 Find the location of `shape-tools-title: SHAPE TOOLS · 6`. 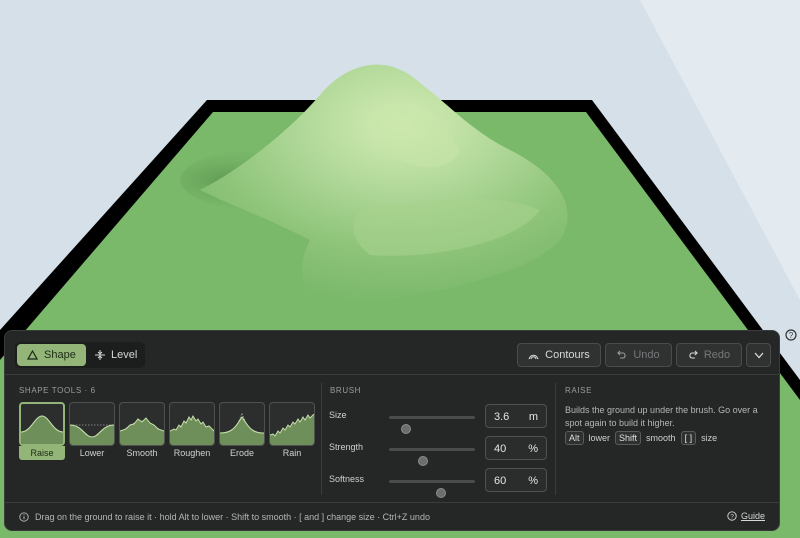

shape-tools-title: SHAPE TOOLS · 6 is located at coordinates (57, 390).